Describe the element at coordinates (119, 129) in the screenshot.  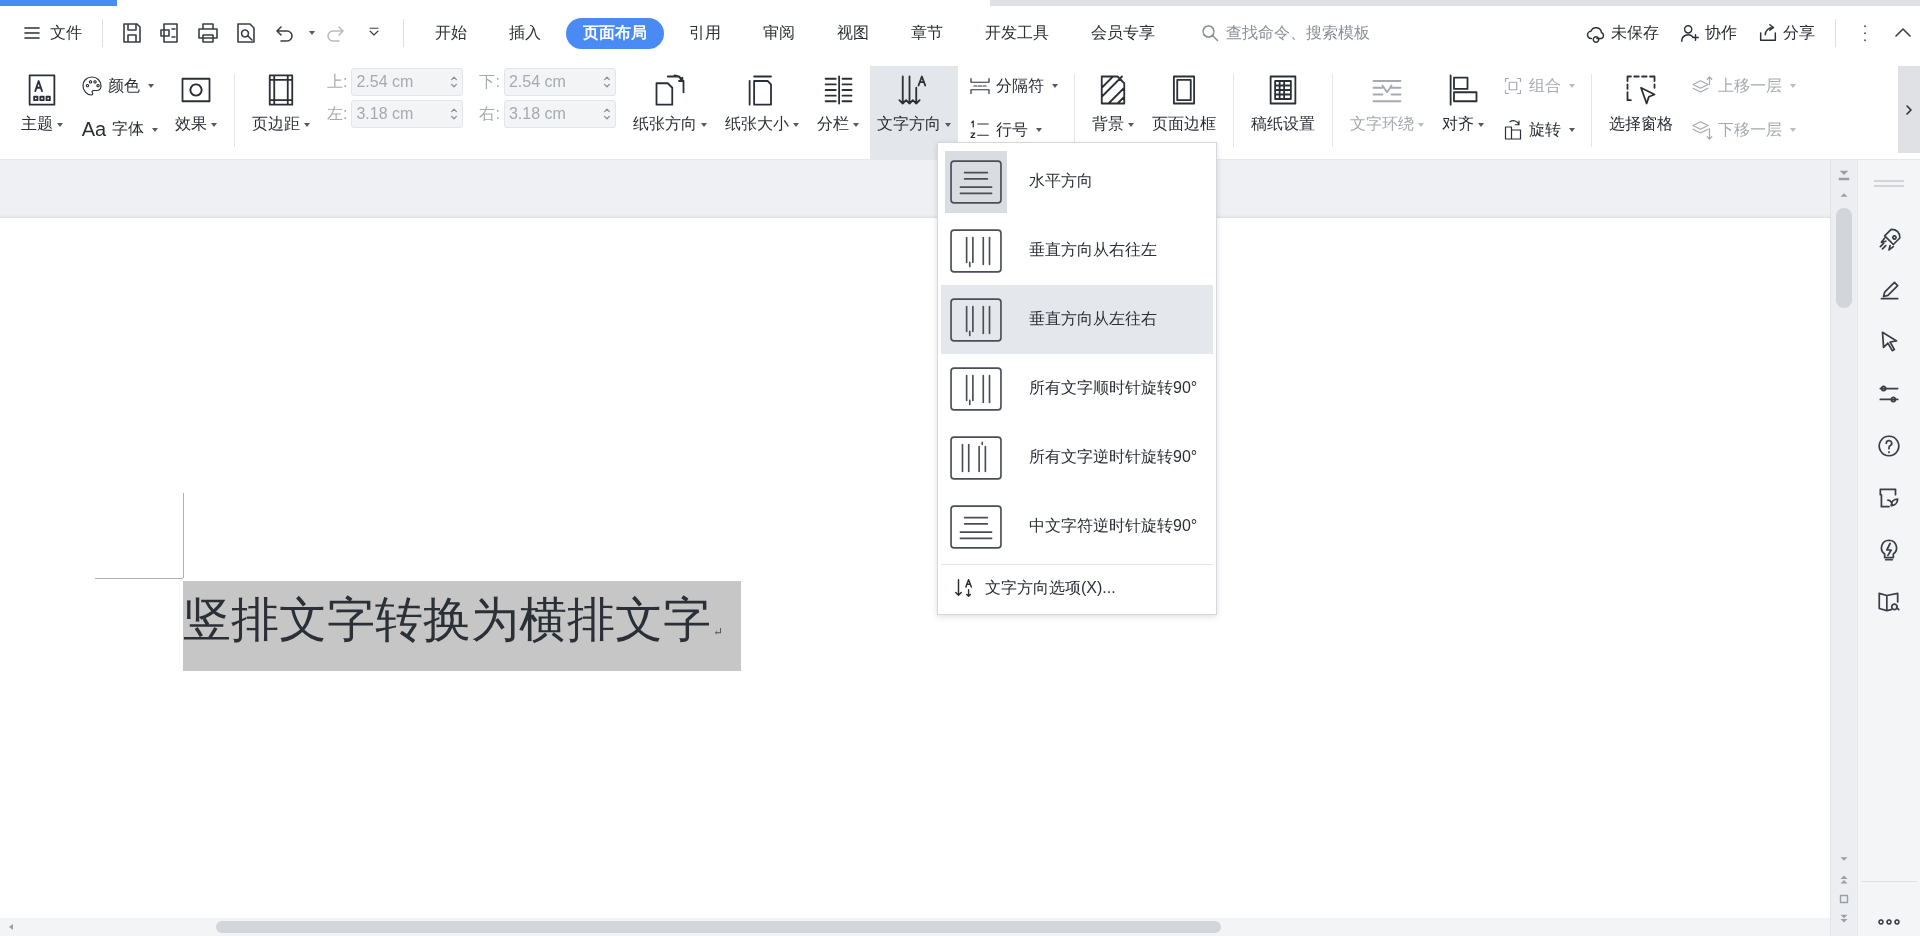
I see `ribbon-button: Aa 字体` at that location.